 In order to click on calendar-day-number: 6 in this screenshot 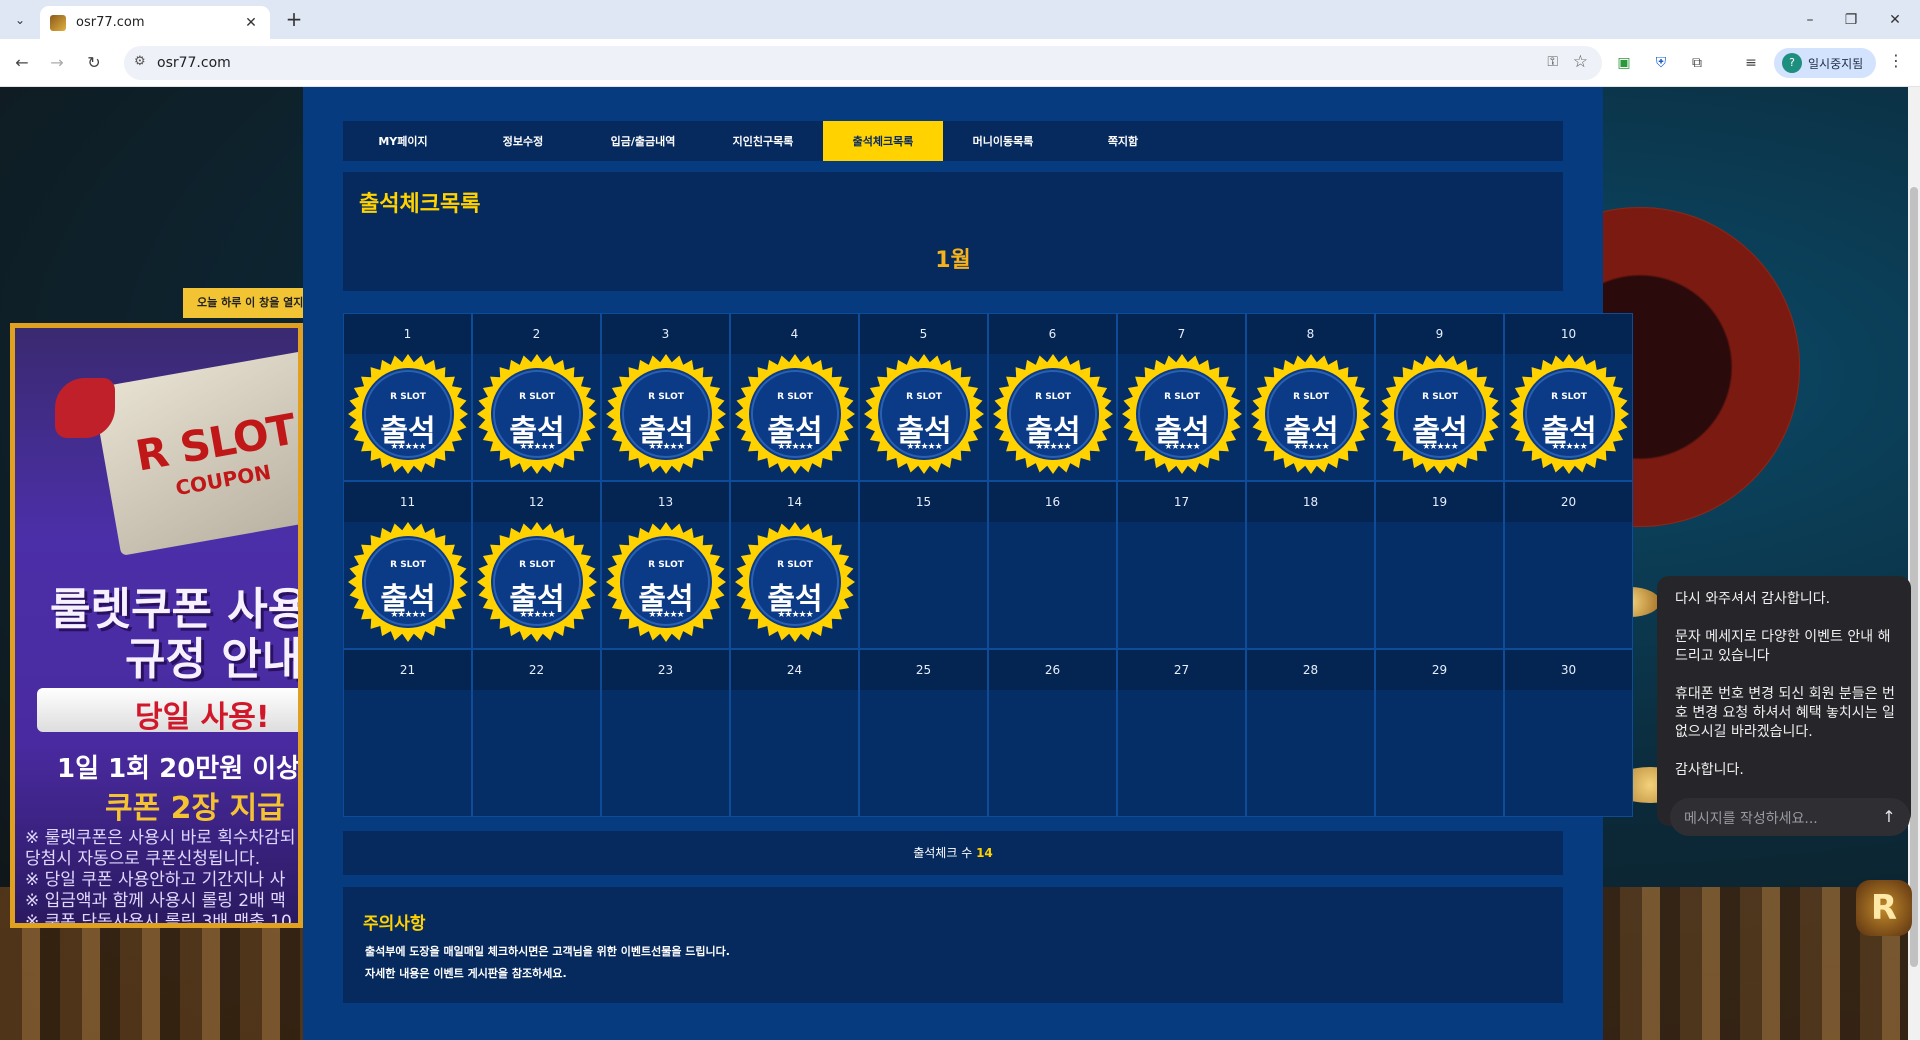, I will do `click(1052, 334)`.